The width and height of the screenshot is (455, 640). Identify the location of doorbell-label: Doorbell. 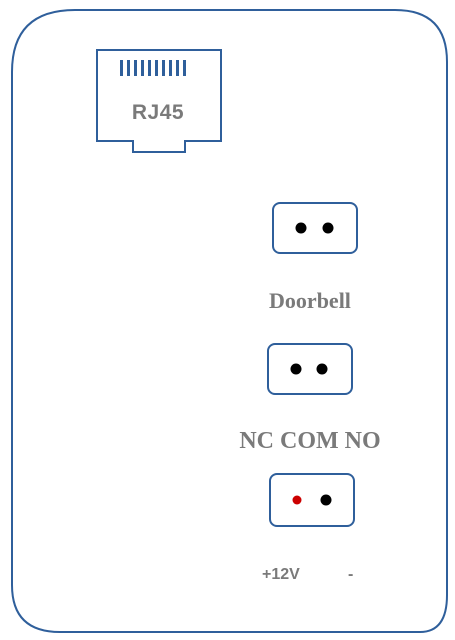
(310, 300).